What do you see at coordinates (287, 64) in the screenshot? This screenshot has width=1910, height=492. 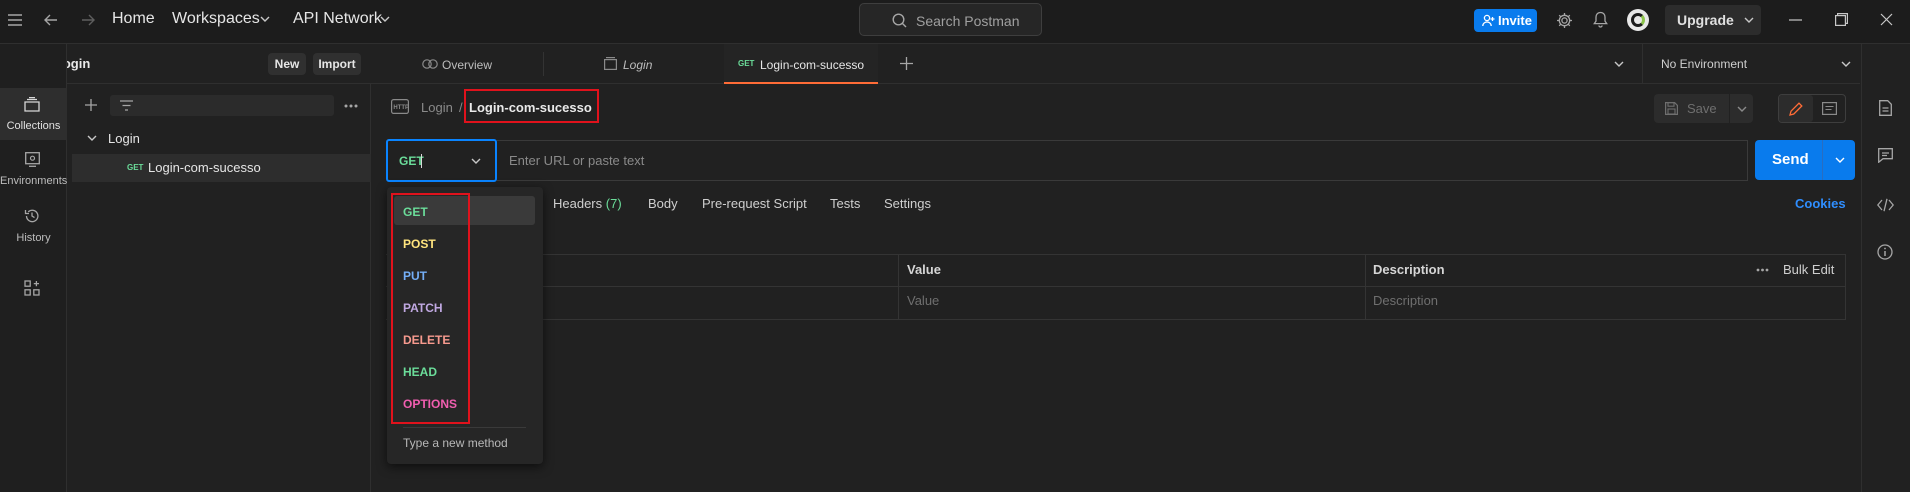 I see `new-button: New` at bounding box center [287, 64].